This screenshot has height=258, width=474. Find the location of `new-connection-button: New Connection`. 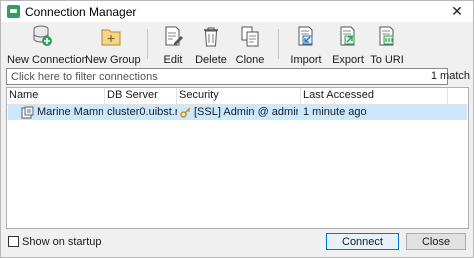

new-connection-button: New Connection is located at coordinates (47, 45).